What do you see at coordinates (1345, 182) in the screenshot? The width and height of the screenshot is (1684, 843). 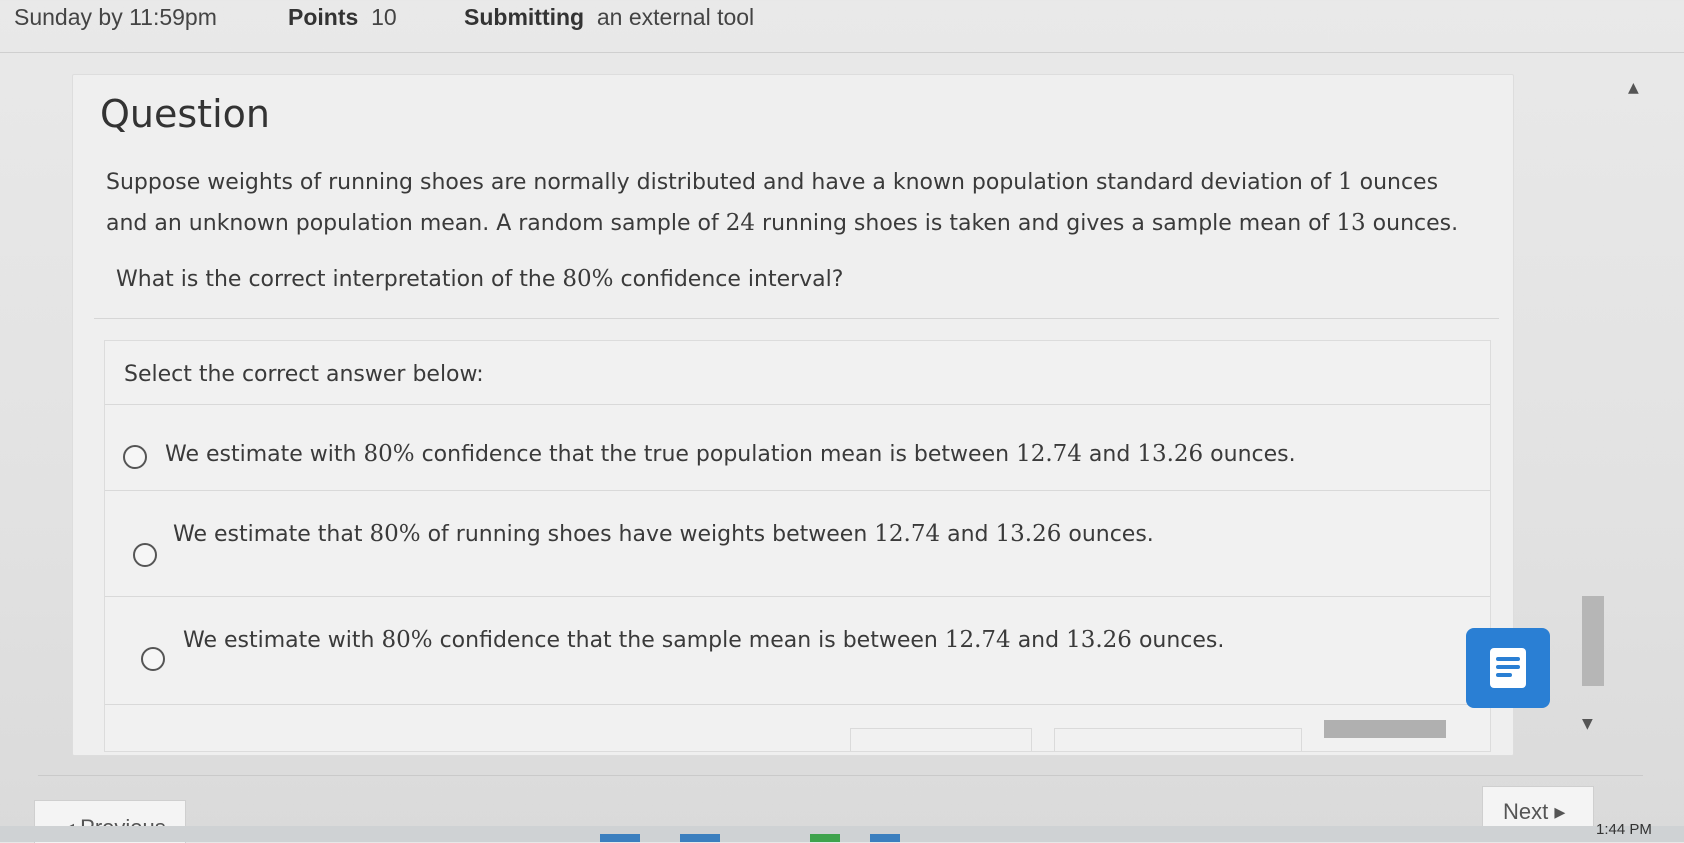 I see `std-dev-value: 1` at bounding box center [1345, 182].